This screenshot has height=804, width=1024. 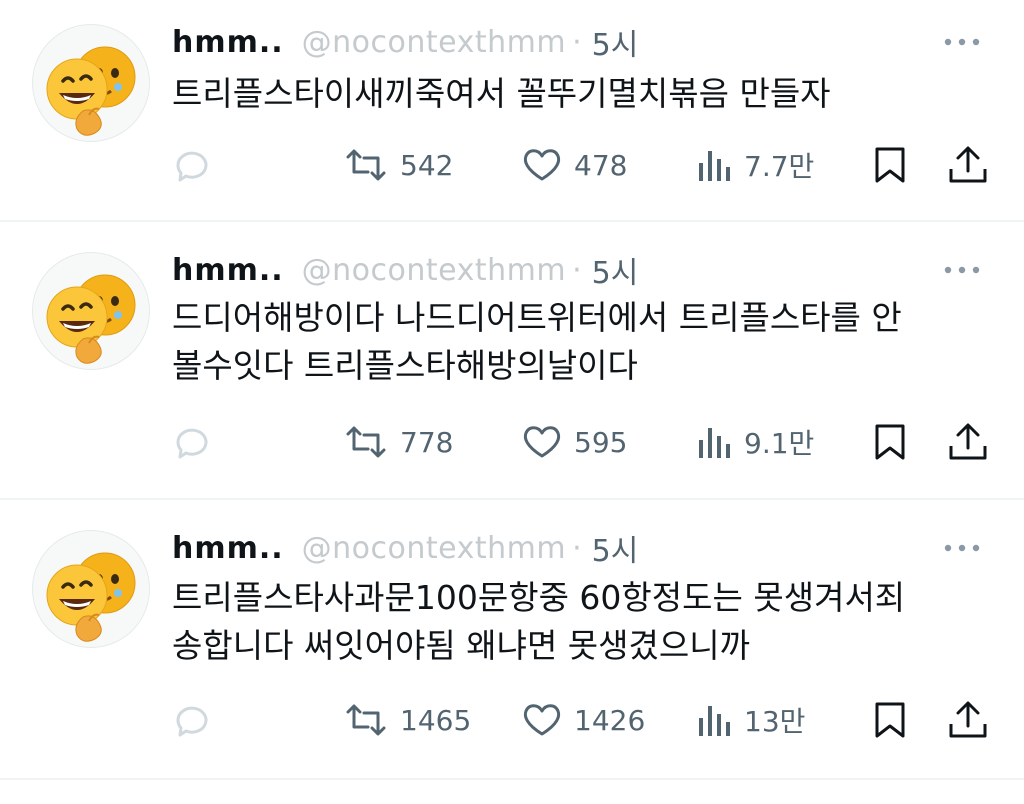 What do you see at coordinates (779, 443) in the screenshot?
I see `view-count: 9.1만` at bounding box center [779, 443].